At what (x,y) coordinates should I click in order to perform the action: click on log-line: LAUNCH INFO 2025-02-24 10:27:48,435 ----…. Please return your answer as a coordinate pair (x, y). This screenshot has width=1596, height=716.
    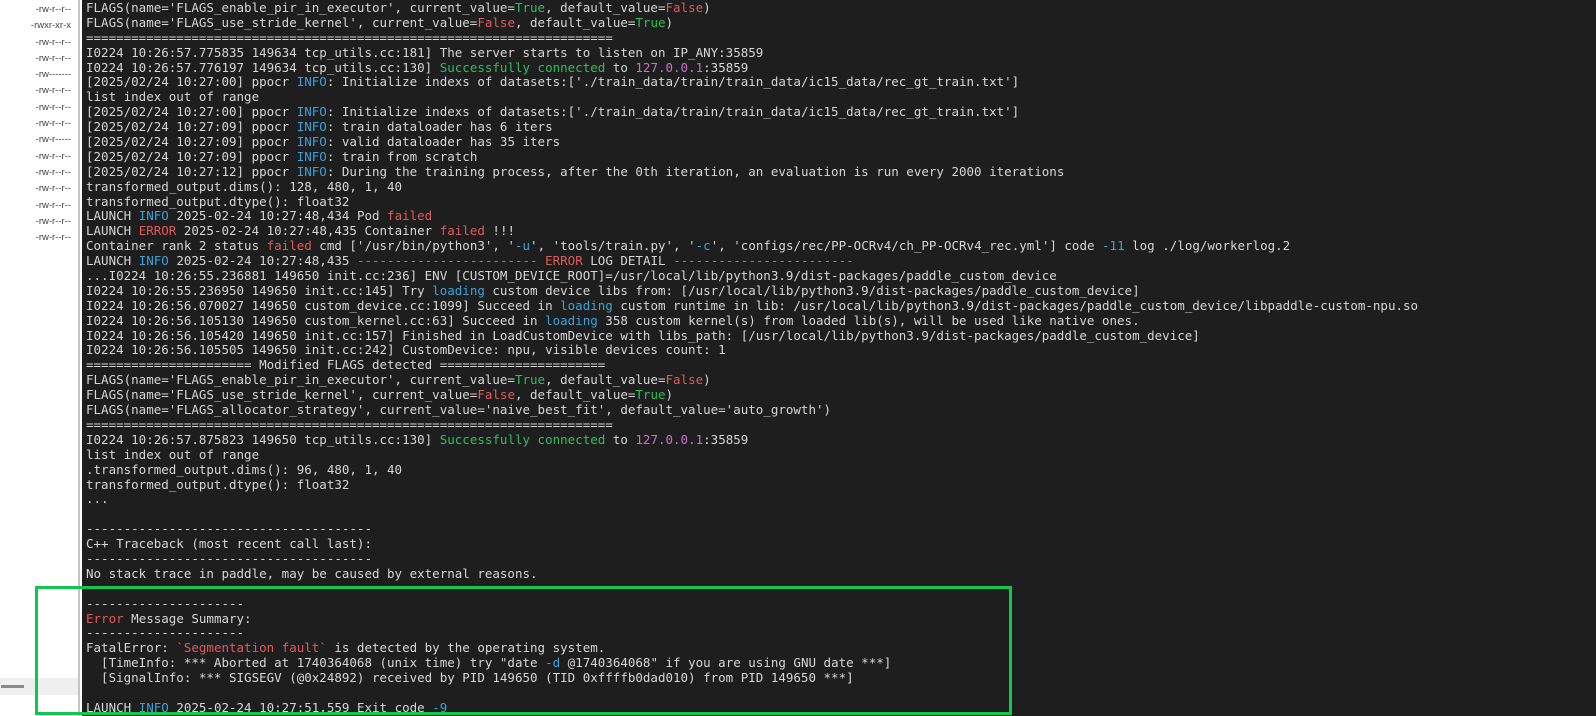
    Looking at the image, I should click on (470, 261).